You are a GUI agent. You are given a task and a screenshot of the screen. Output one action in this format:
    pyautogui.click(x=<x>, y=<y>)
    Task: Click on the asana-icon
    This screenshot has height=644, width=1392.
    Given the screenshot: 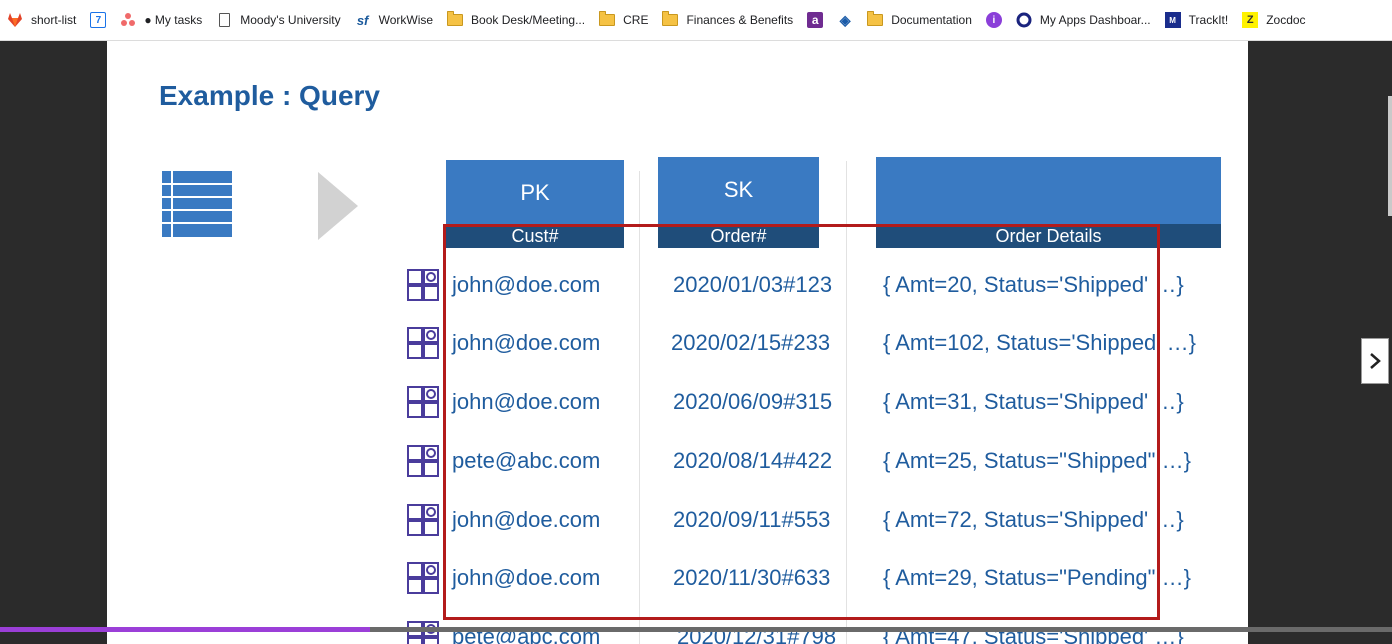 What is the action you would take?
    pyautogui.click(x=128, y=20)
    